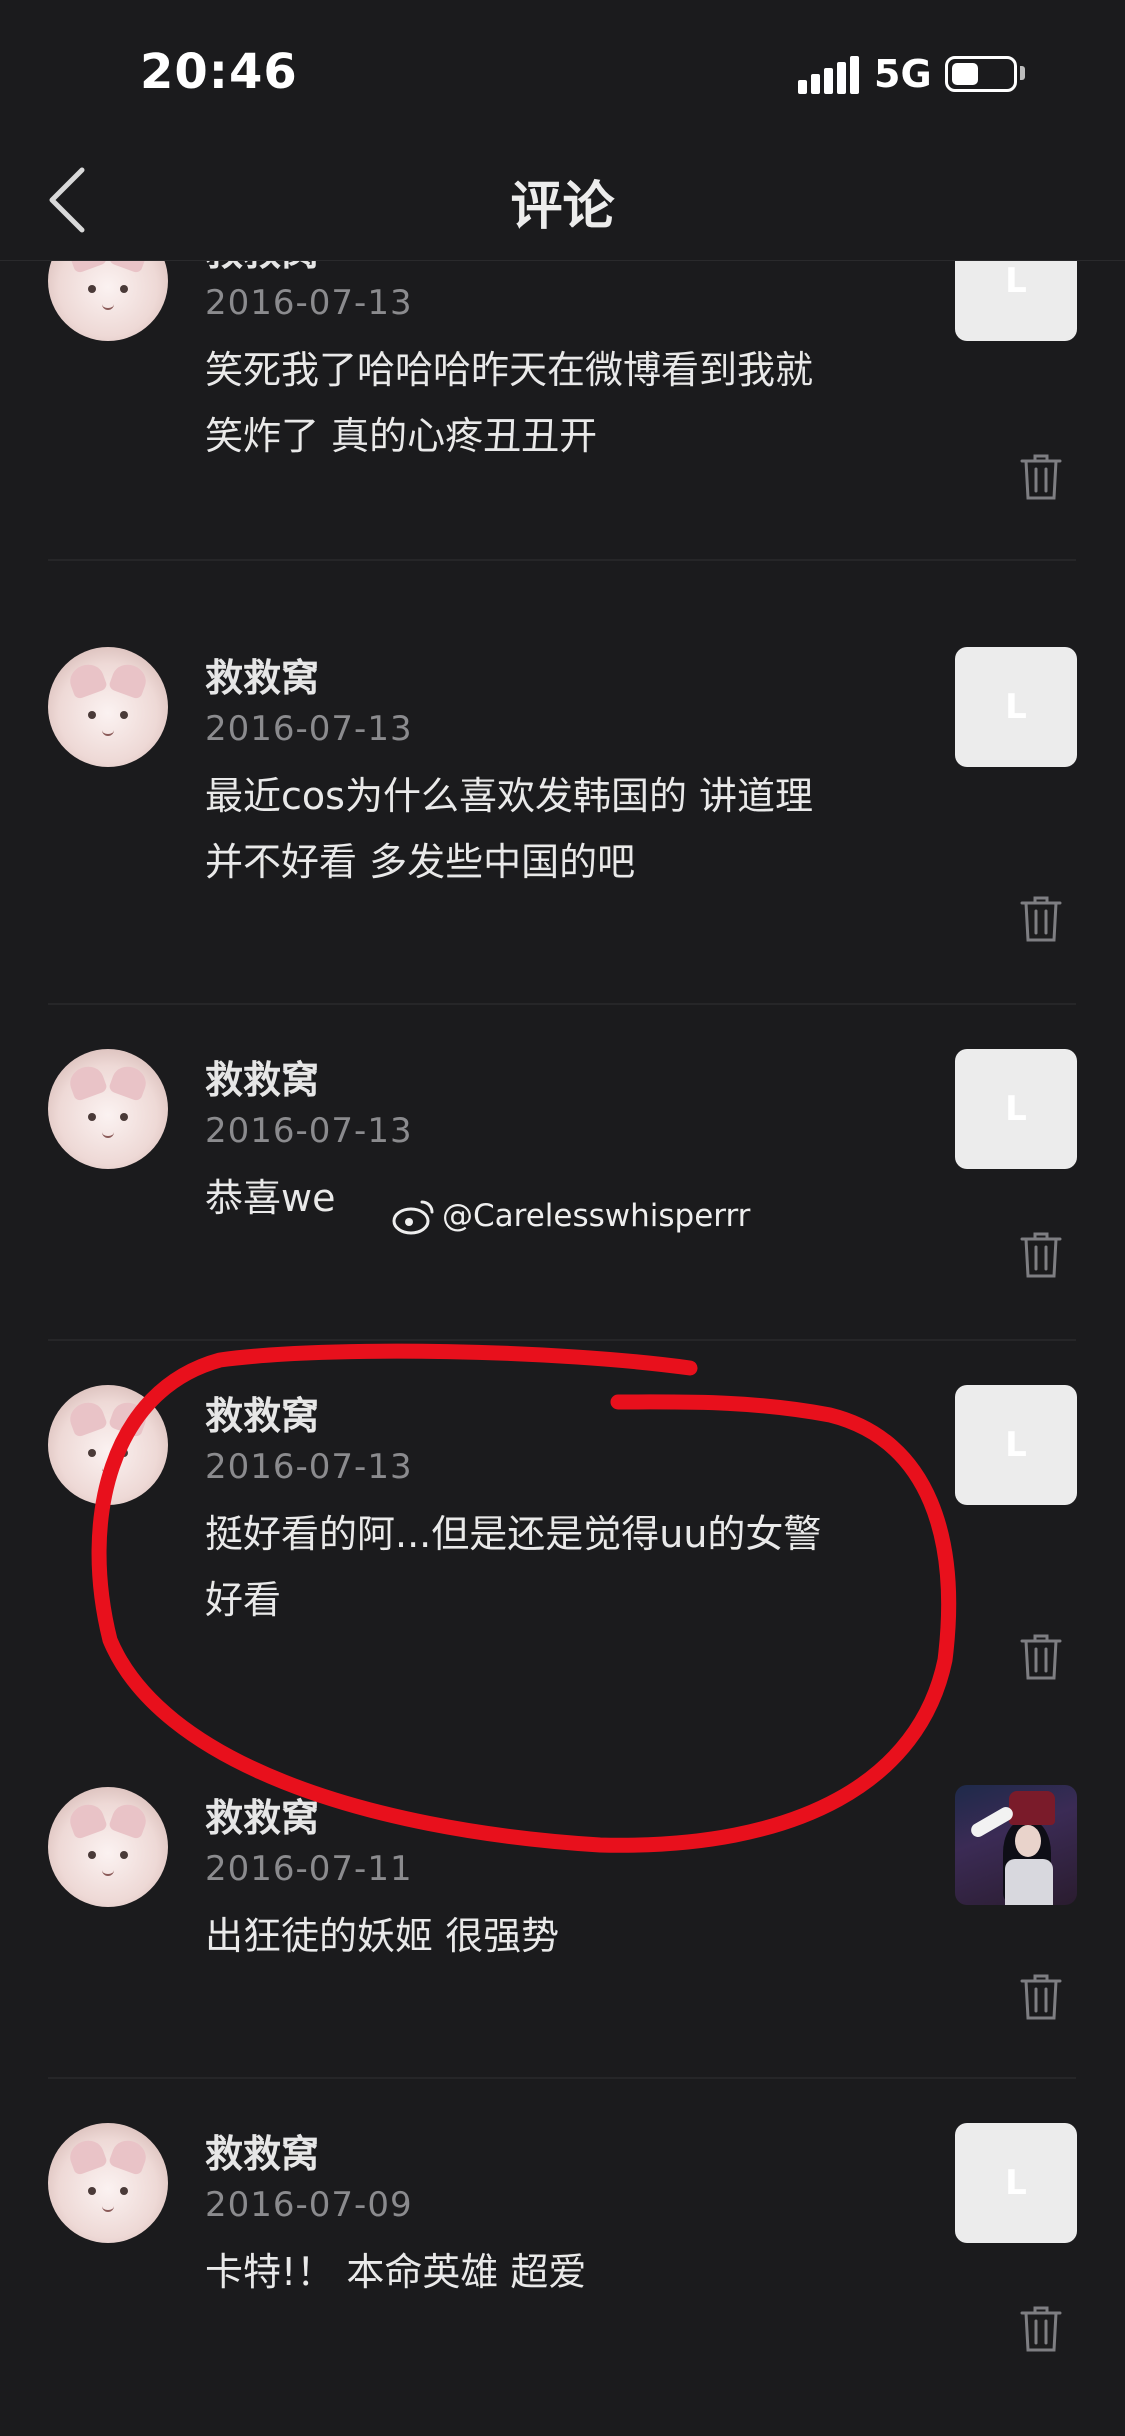  Describe the element at coordinates (555, 1567) in the screenshot. I see `comment-text: 挺好看的阿...但是还是觉得uu的女警 好看` at that location.